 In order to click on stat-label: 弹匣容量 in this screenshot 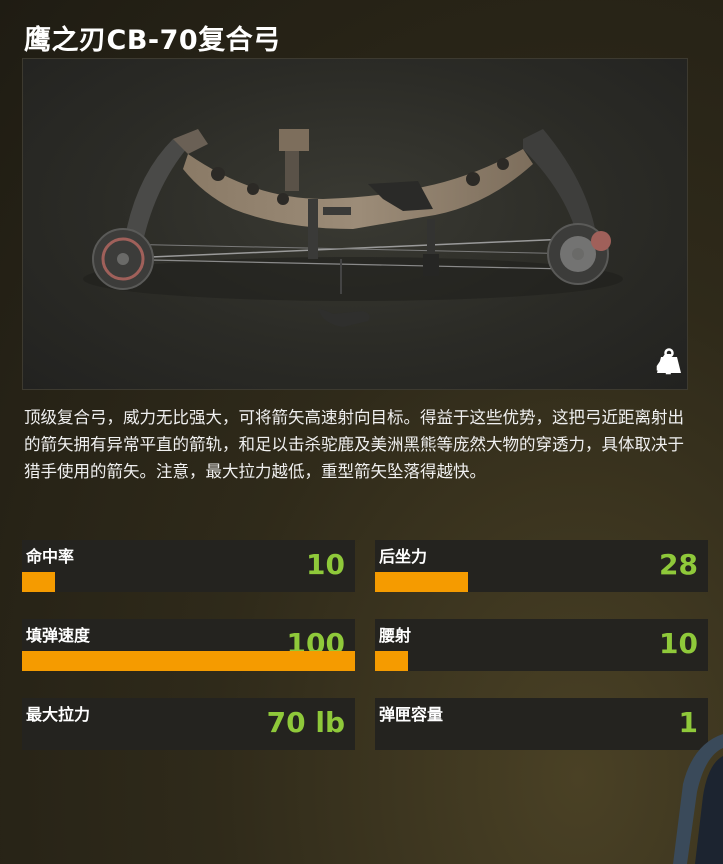, I will do `click(411, 714)`.